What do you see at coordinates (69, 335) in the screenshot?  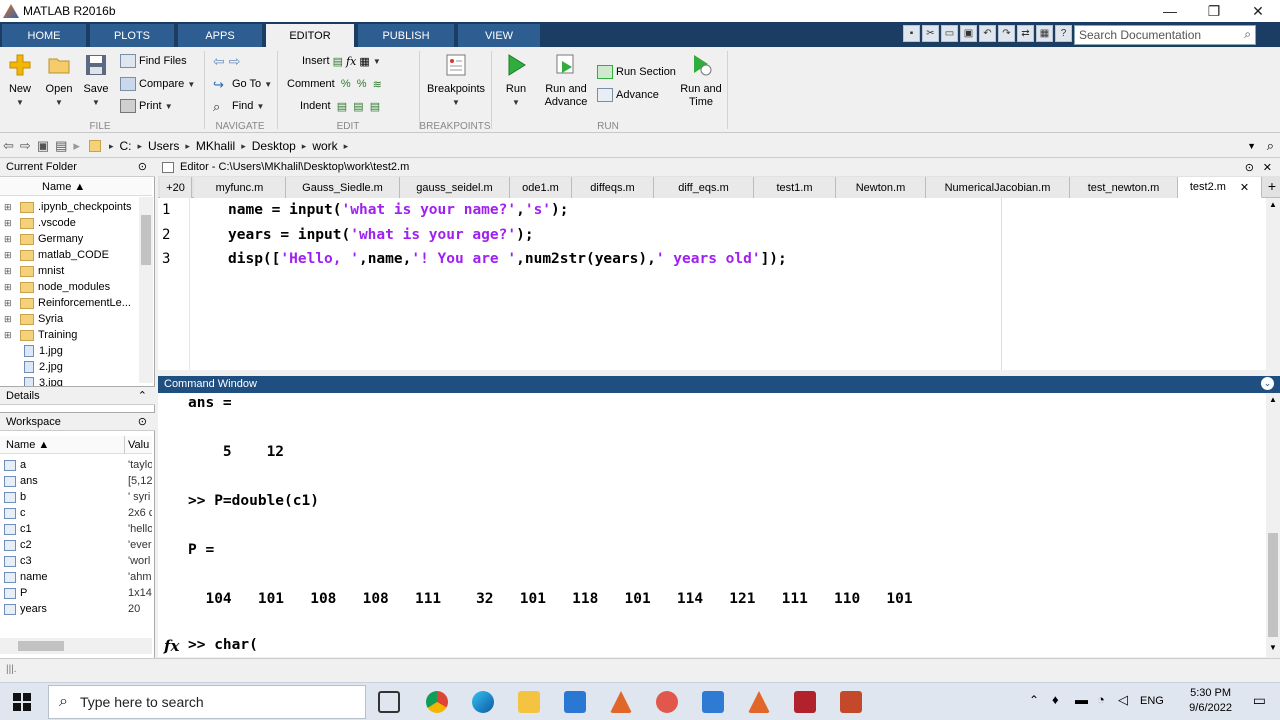 I see `folder-list-item: ⊞ Training` at bounding box center [69, 335].